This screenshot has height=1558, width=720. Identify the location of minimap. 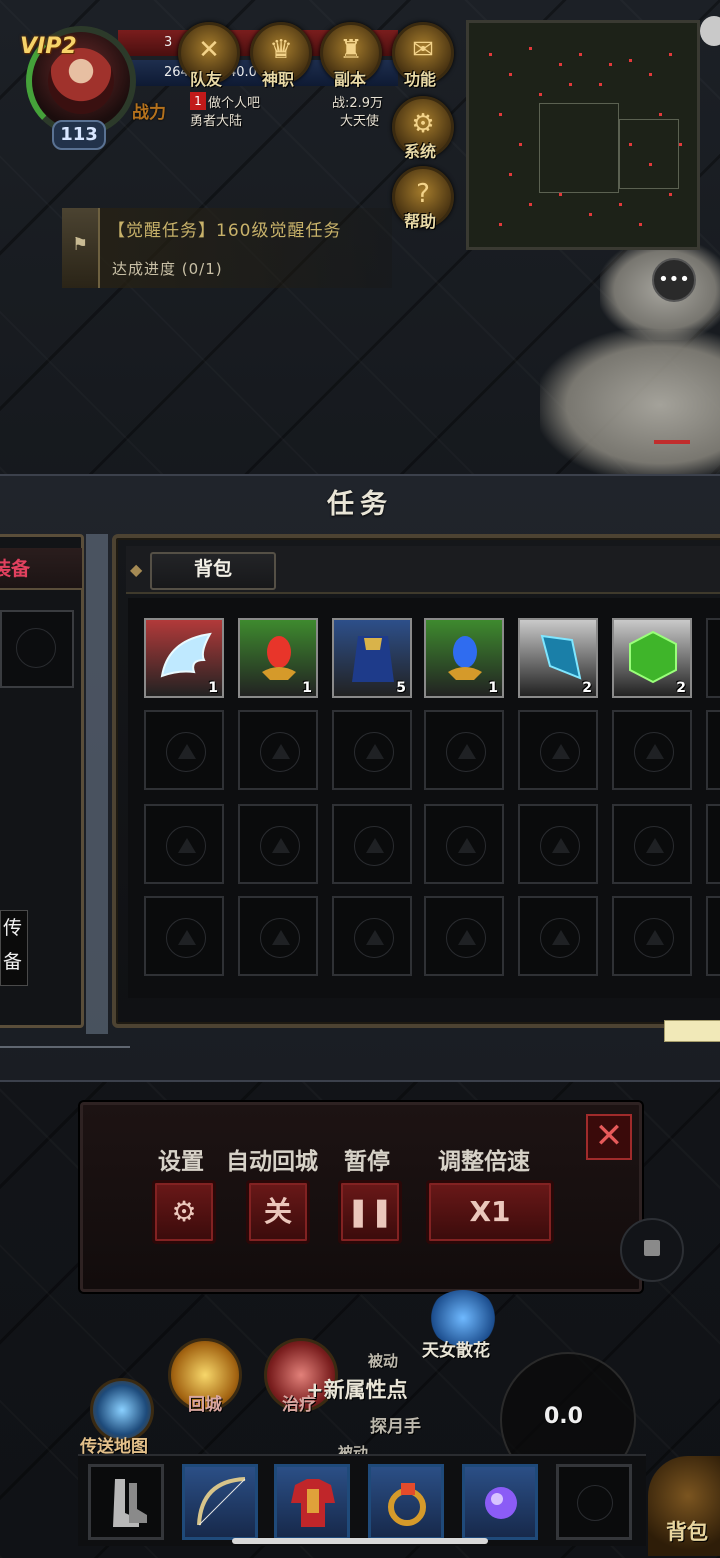
(583, 135).